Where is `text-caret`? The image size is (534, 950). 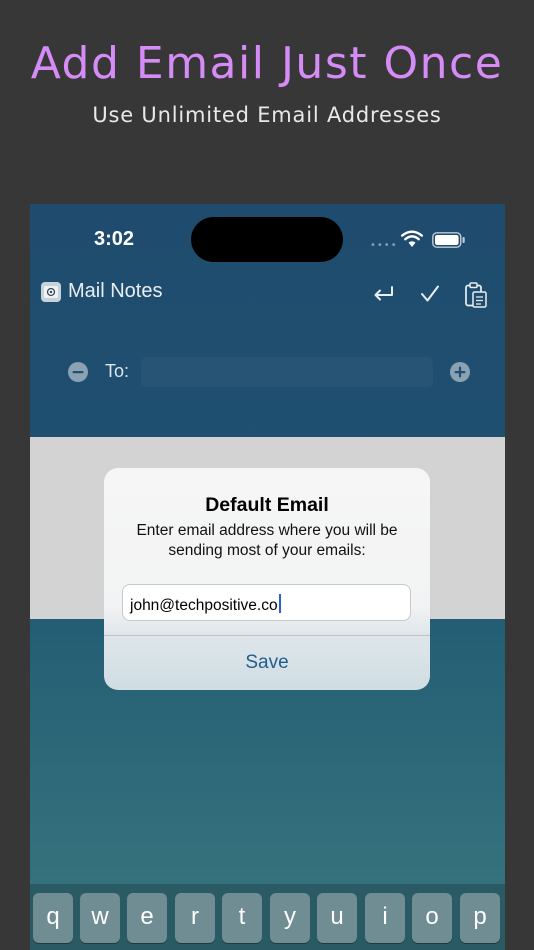 text-caret is located at coordinates (279, 603).